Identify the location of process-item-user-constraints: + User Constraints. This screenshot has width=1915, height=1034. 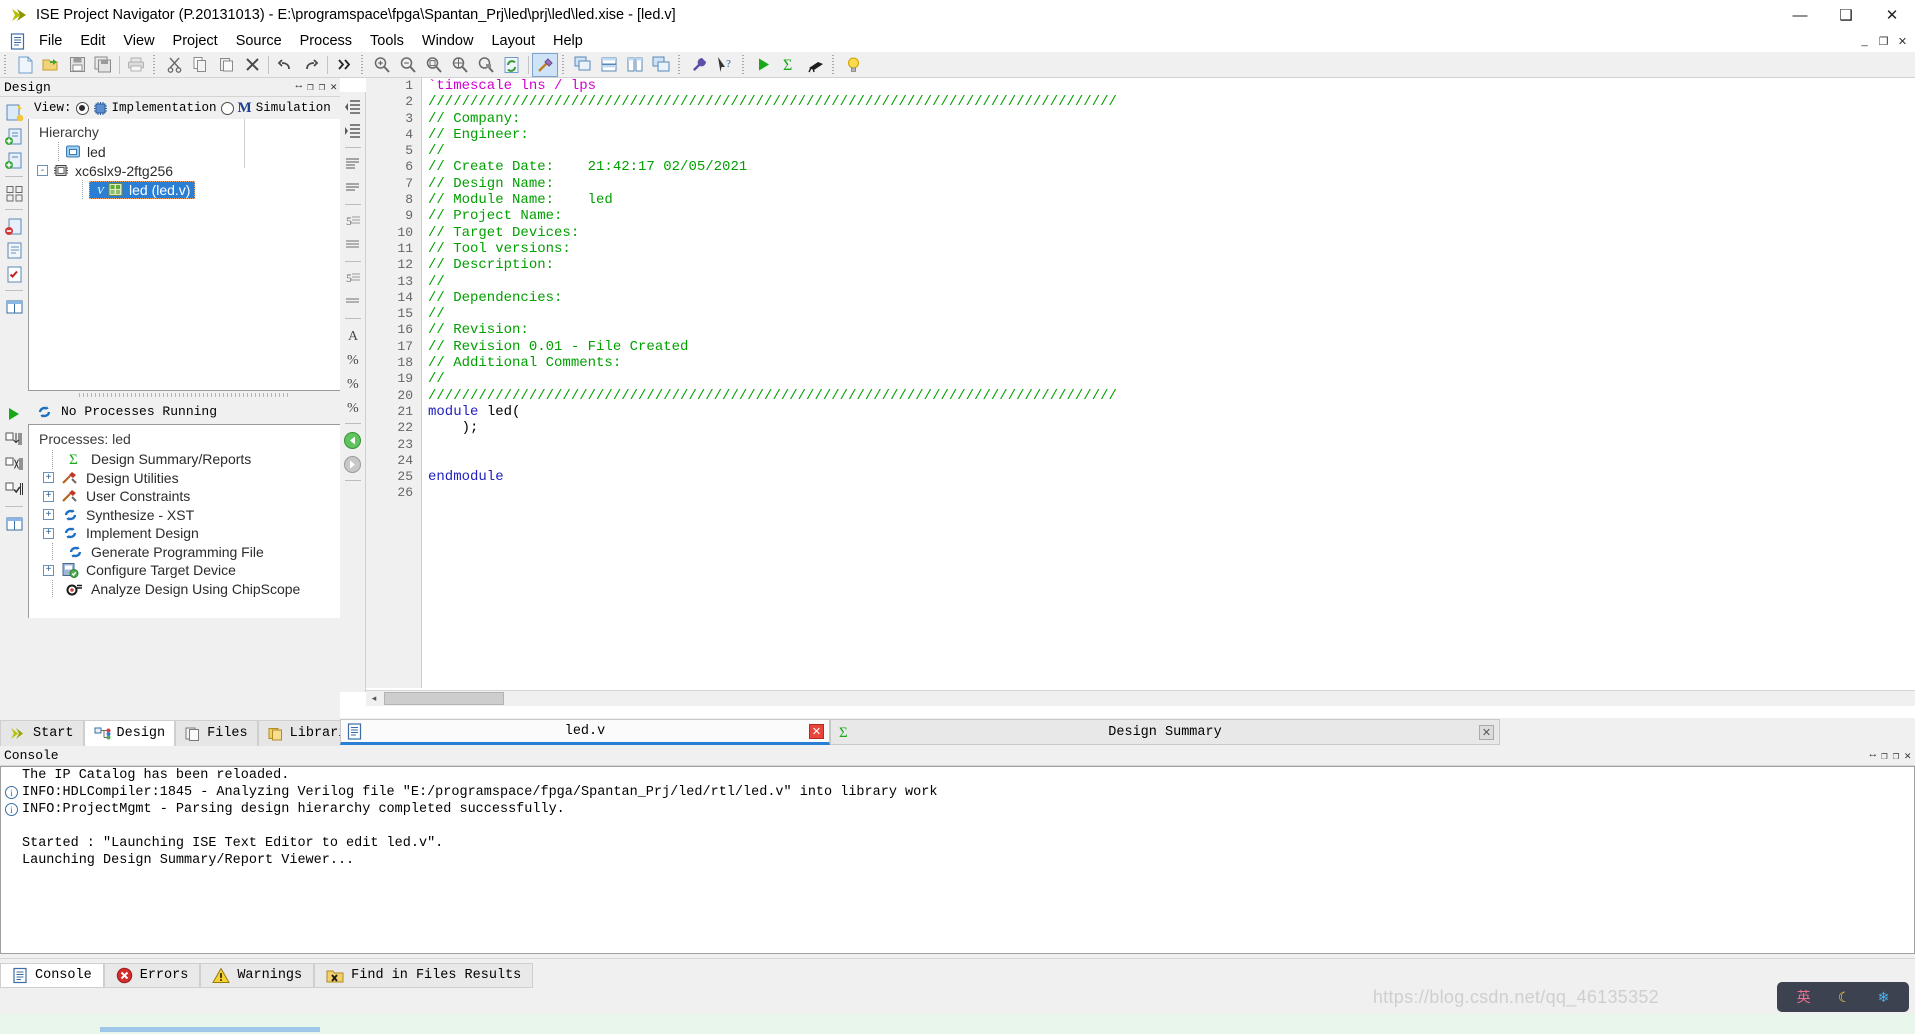
(184, 496).